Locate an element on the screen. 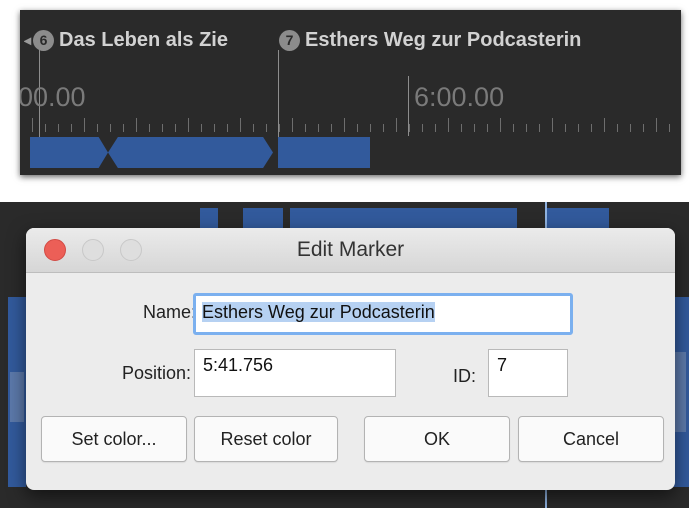  marker-arrow-icon: ◂ is located at coordinates (28, 39).